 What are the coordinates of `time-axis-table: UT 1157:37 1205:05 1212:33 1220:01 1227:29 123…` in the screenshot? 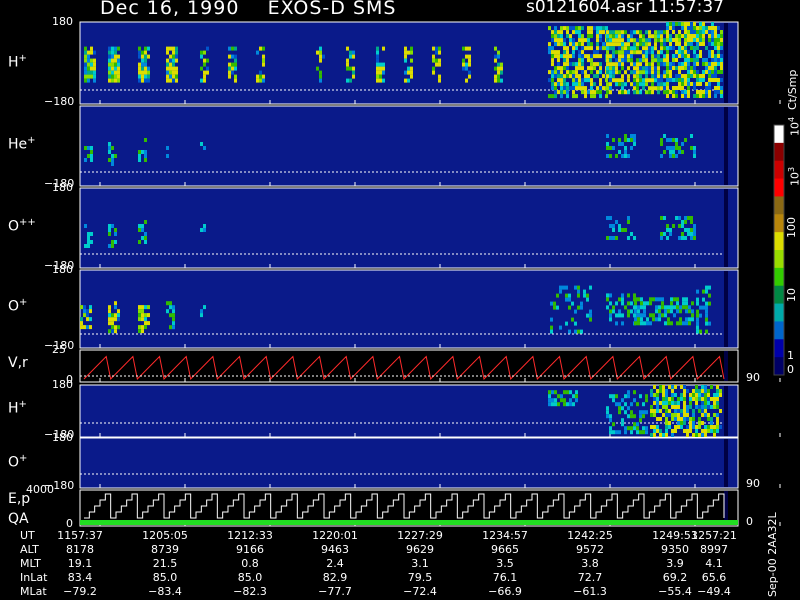 It's located at (370, 565).